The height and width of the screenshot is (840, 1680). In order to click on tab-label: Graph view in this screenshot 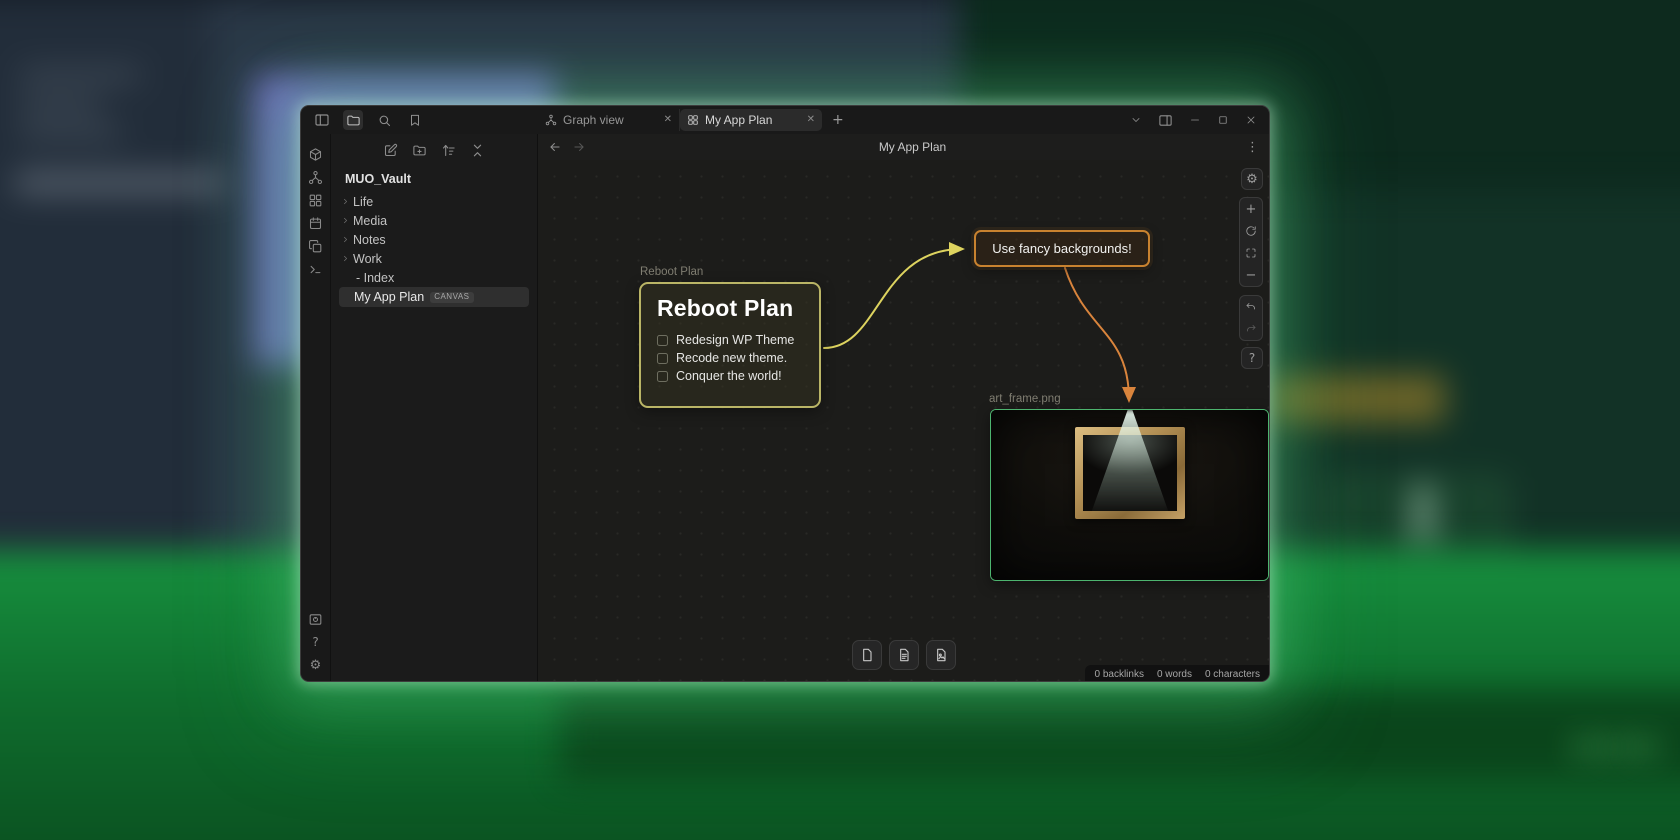, I will do `click(593, 120)`.